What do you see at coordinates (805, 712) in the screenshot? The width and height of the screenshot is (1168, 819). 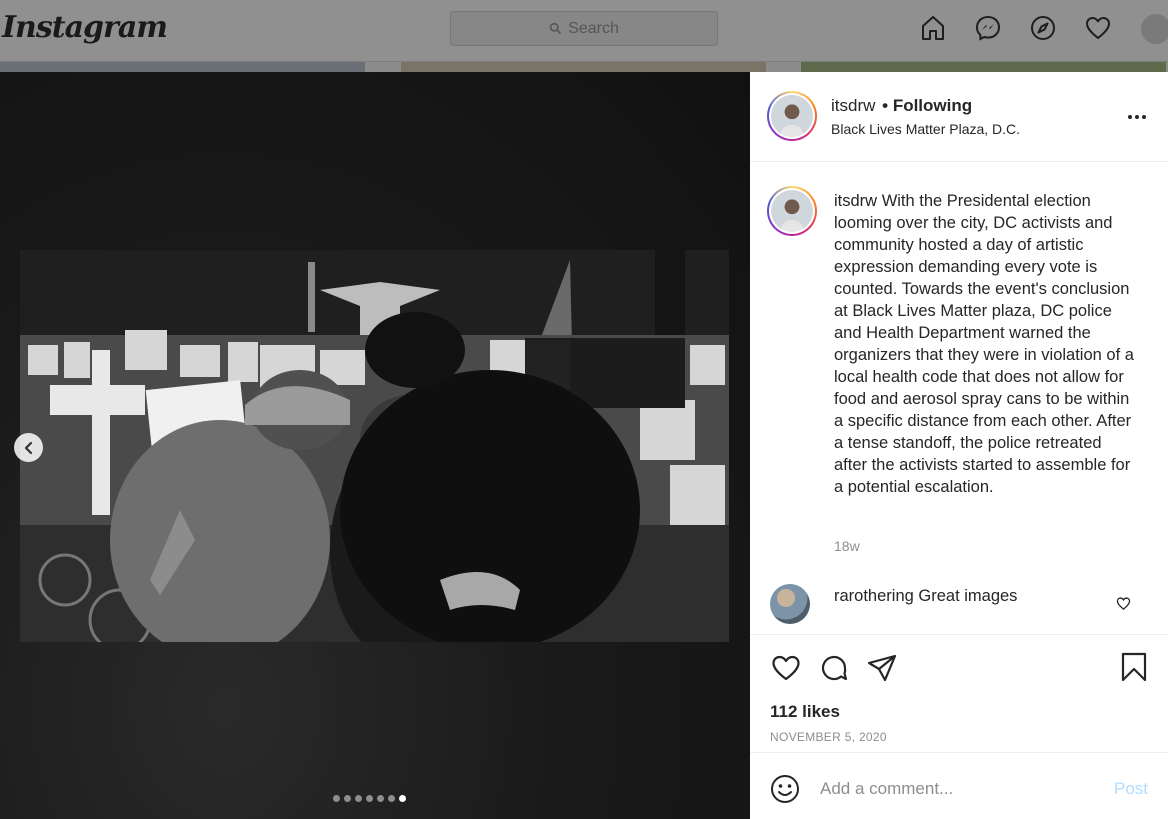 I see `likes-count: 112 likes` at bounding box center [805, 712].